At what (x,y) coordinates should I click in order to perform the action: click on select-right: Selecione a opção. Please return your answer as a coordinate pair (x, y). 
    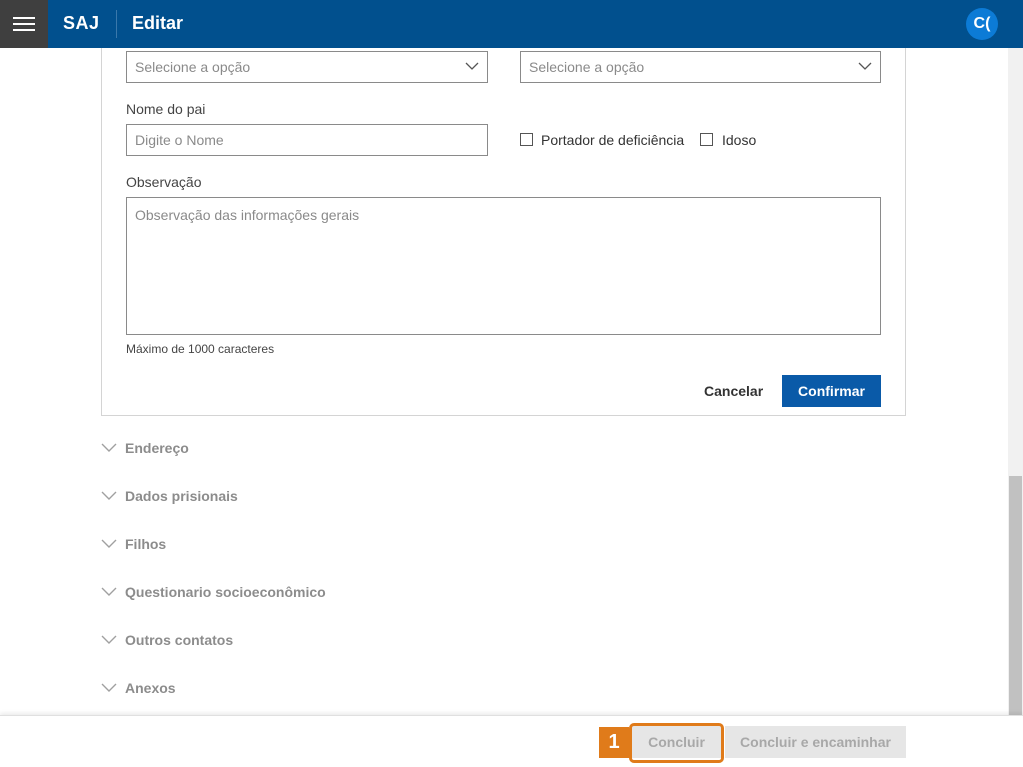
    Looking at the image, I should click on (700, 67).